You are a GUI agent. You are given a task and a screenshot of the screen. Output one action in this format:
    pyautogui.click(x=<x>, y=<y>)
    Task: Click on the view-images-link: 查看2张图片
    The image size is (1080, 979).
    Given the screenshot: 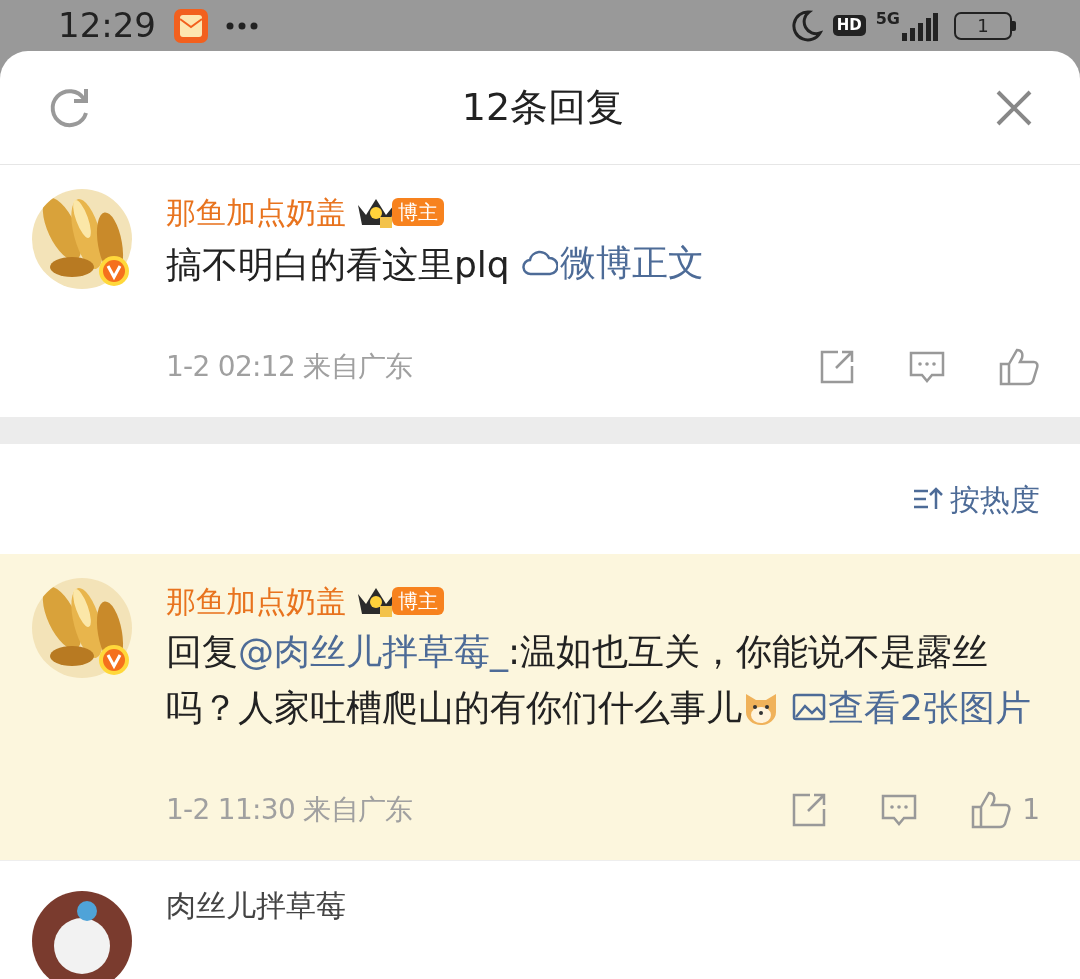 What is the action you would take?
    pyautogui.click(x=911, y=707)
    